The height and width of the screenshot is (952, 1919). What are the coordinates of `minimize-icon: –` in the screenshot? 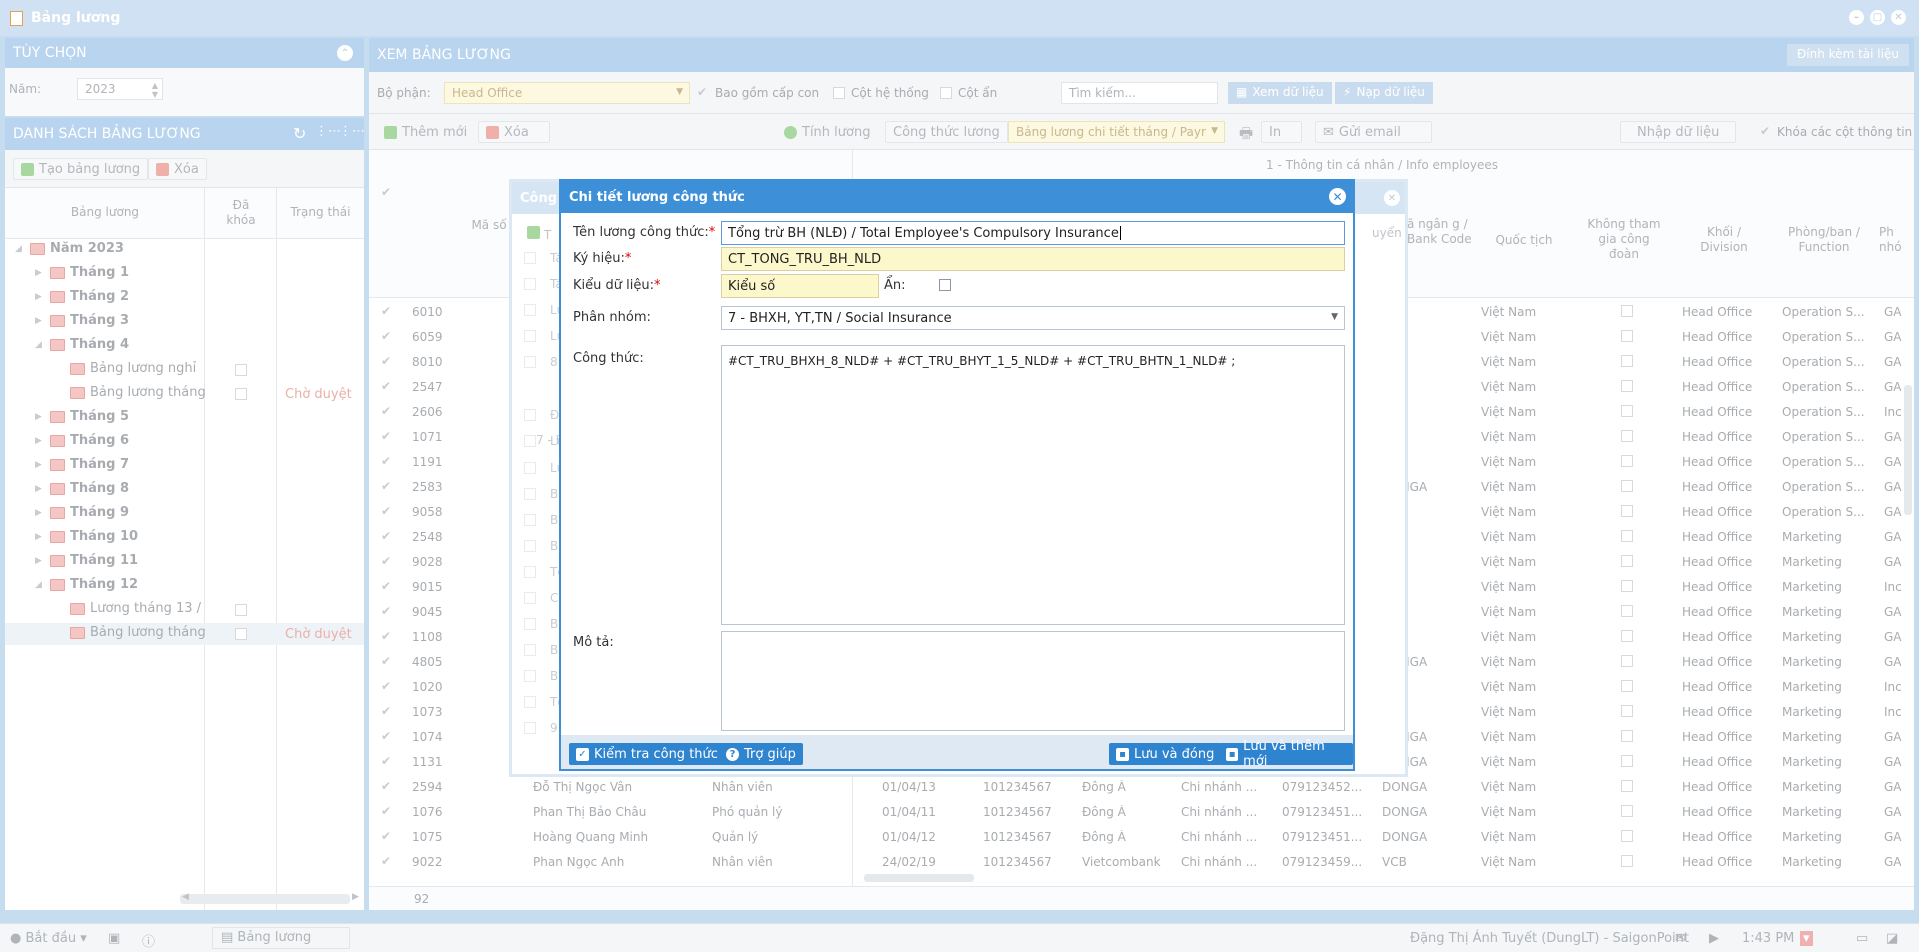 It's located at (1856, 17).